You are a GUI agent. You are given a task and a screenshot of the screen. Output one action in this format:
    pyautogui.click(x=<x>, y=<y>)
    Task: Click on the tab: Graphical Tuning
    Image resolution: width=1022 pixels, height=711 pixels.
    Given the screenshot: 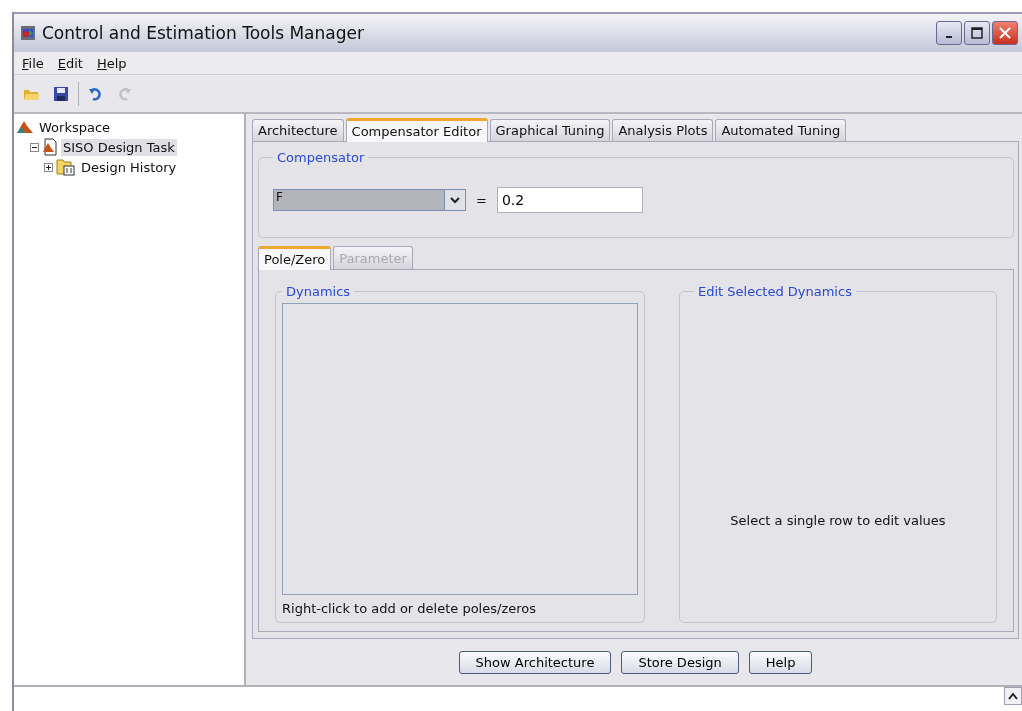 What is the action you would take?
    pyautogui.click(x=550, y=130)
    